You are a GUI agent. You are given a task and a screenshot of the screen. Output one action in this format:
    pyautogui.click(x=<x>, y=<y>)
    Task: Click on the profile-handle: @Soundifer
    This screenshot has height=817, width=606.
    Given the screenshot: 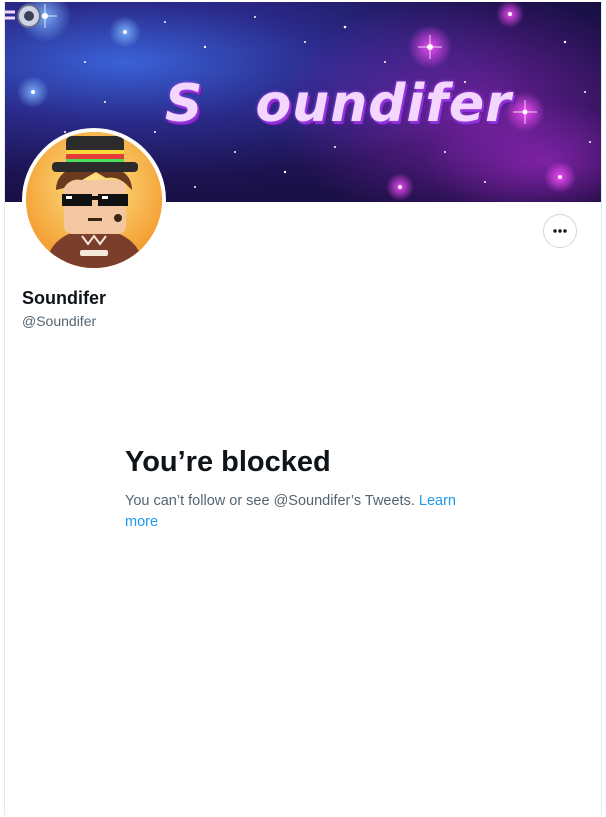 What is the action you would take?
    pyautogui.click(x=59, y=321)
    